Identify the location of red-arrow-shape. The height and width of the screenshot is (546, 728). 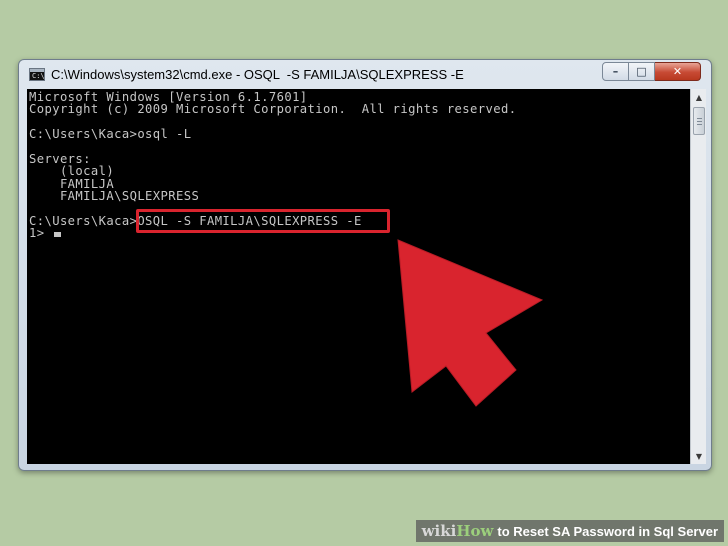
(470, 323).